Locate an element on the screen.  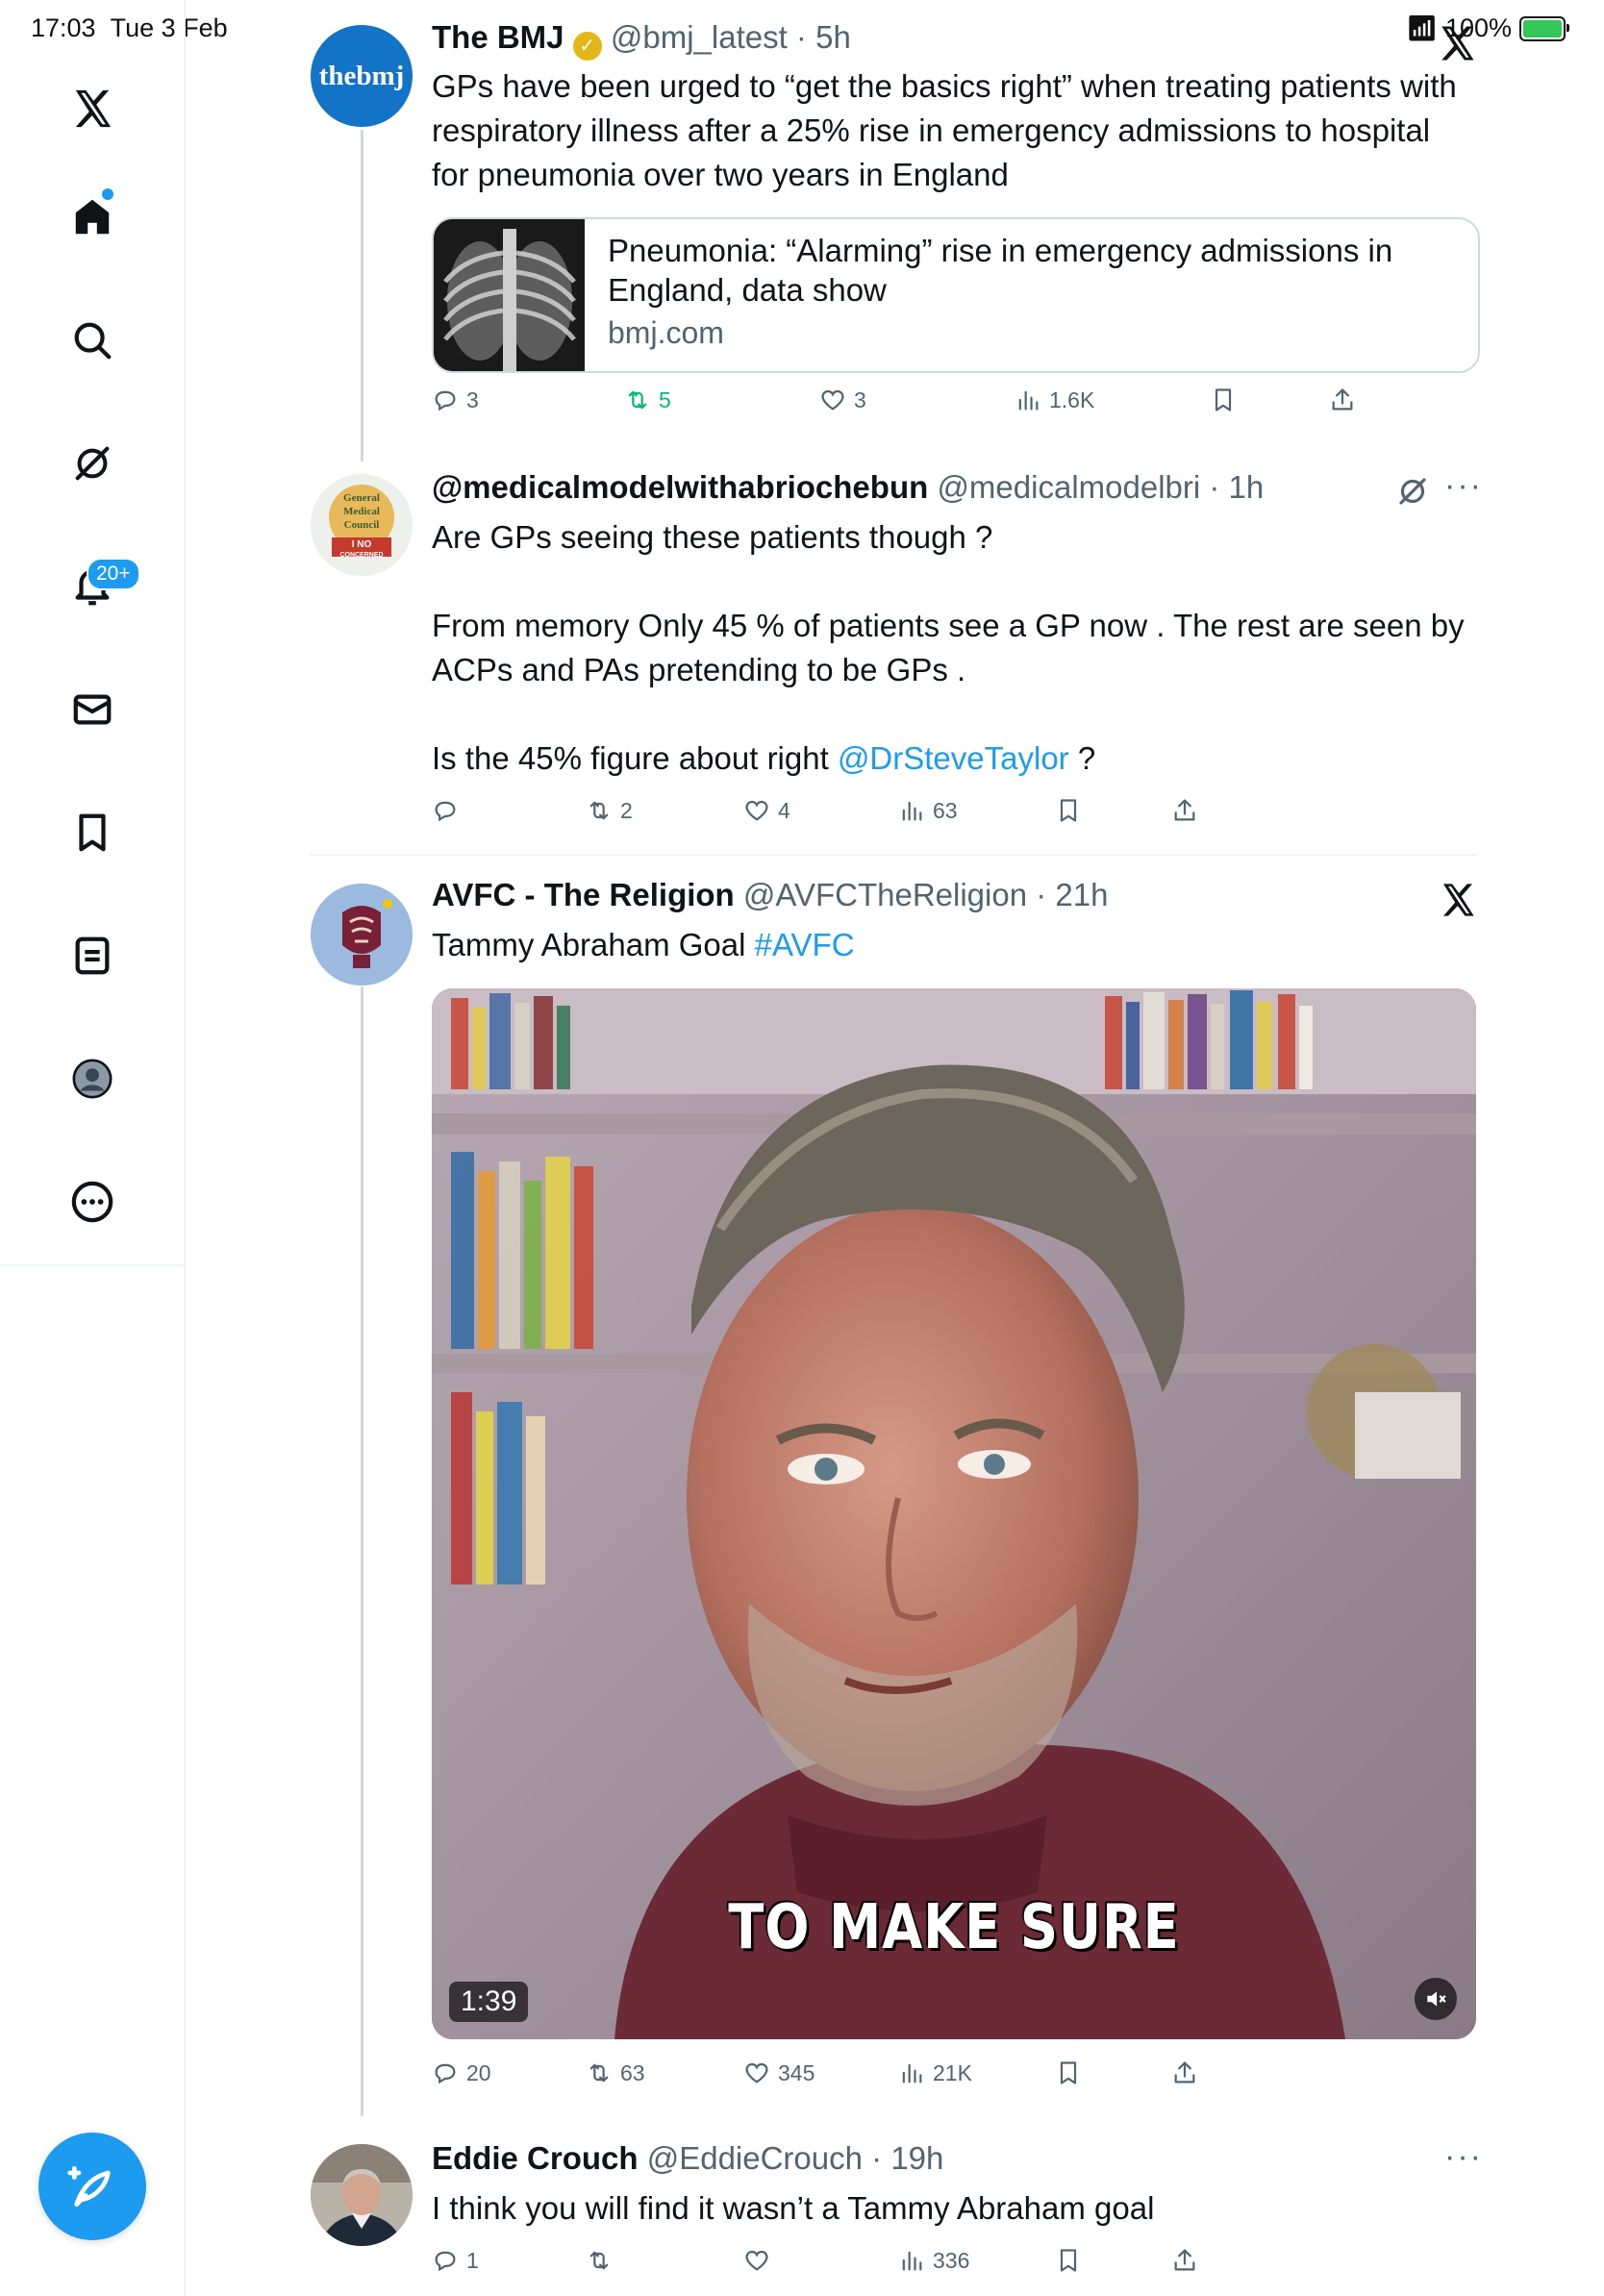
link-card-domain: bmj.com is located at coordinates (666, 332).